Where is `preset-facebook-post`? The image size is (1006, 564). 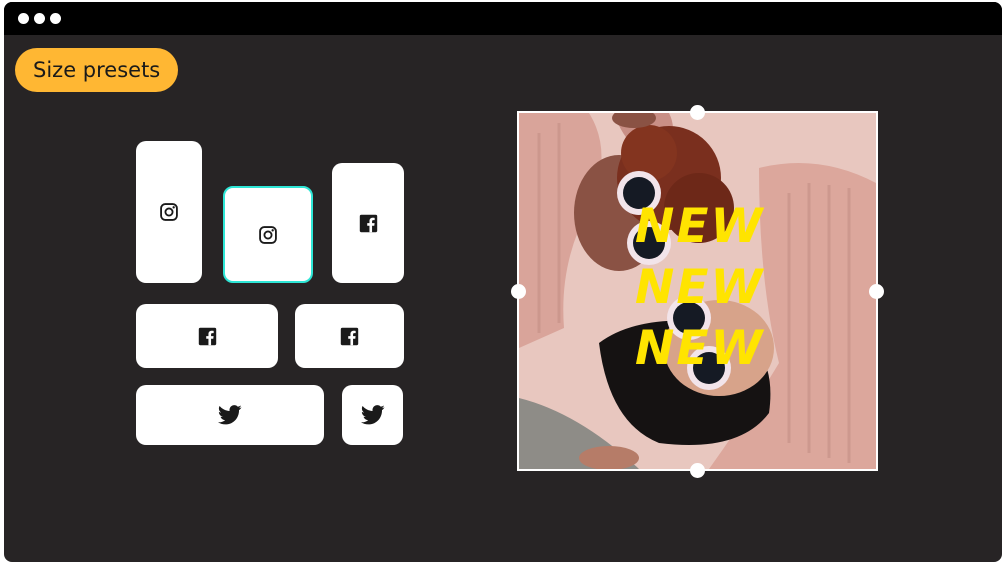
preset-facebook-post is located at coordinates (349, 336).